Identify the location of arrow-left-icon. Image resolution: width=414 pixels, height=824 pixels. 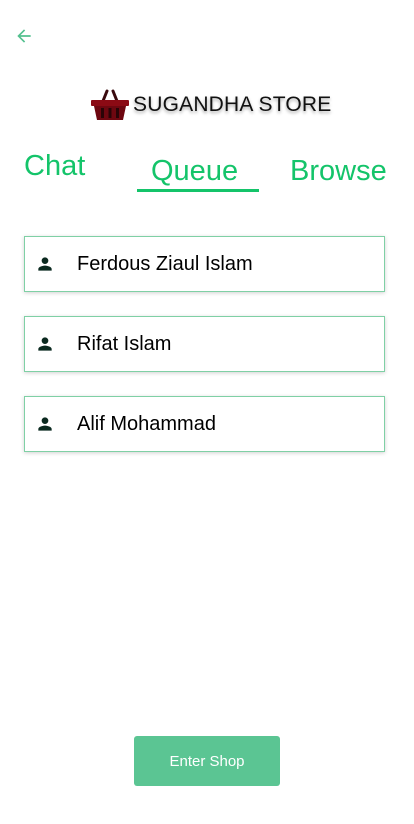
(24, 38).